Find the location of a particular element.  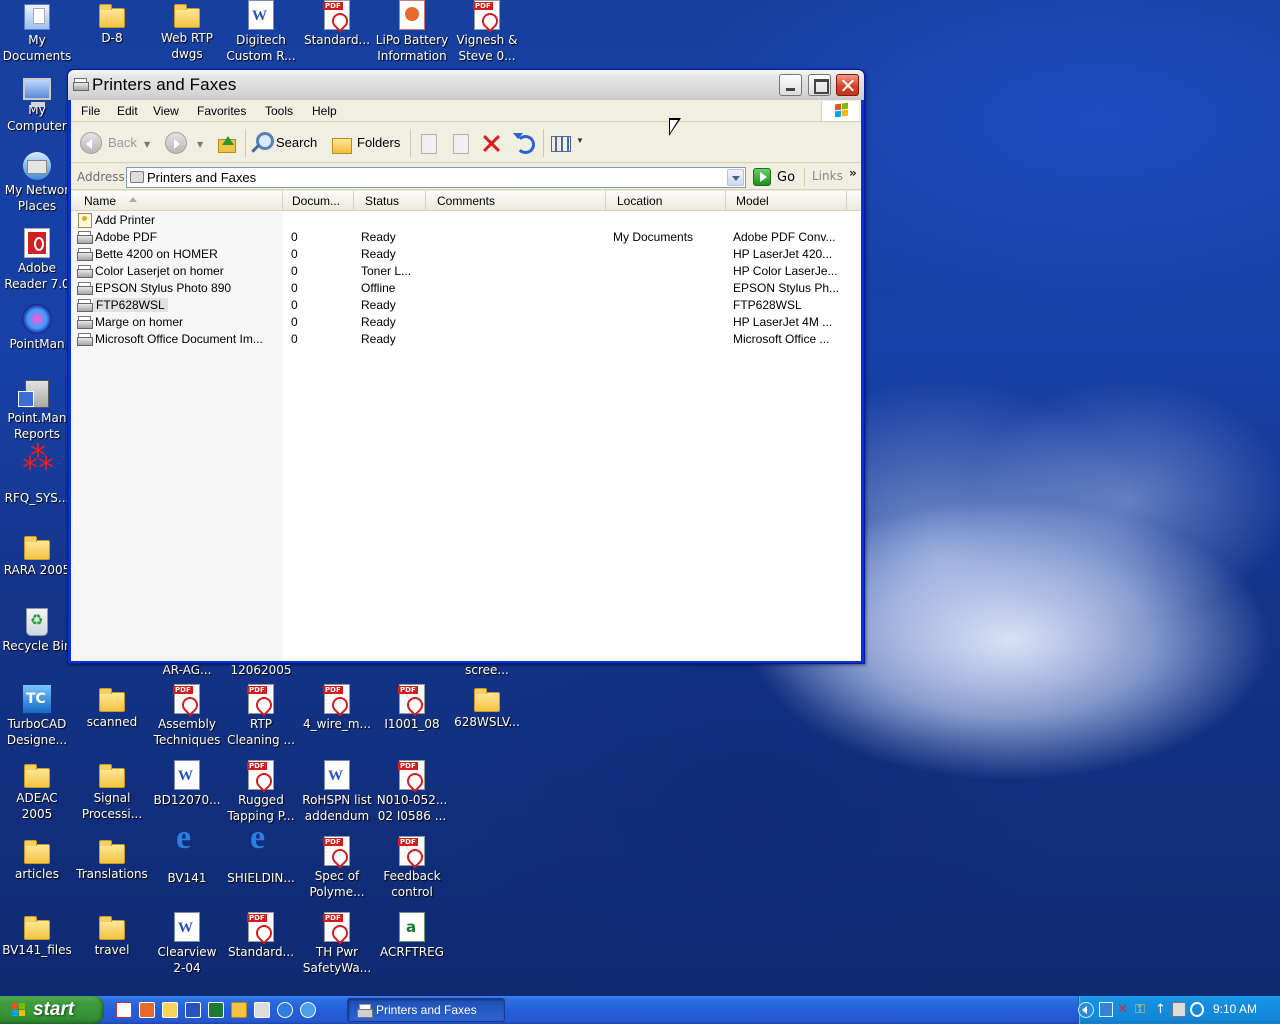

desktop-icon: Web RTP dwgs is located at coordinates (187, 31).